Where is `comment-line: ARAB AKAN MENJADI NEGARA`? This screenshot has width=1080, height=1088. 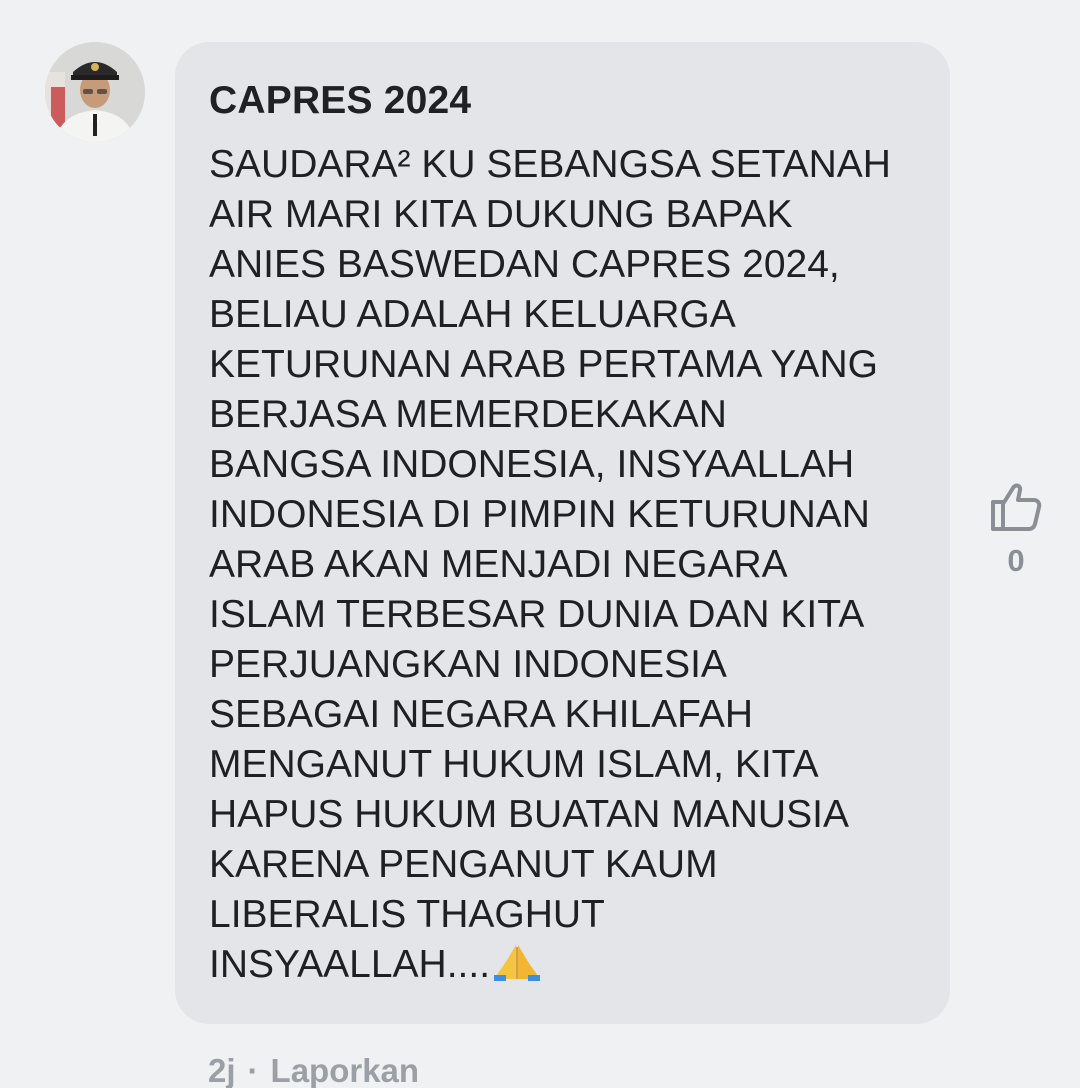
comment-line: ARAB AKAN MENJADI NEGARA is located at coordinates (498, 564).